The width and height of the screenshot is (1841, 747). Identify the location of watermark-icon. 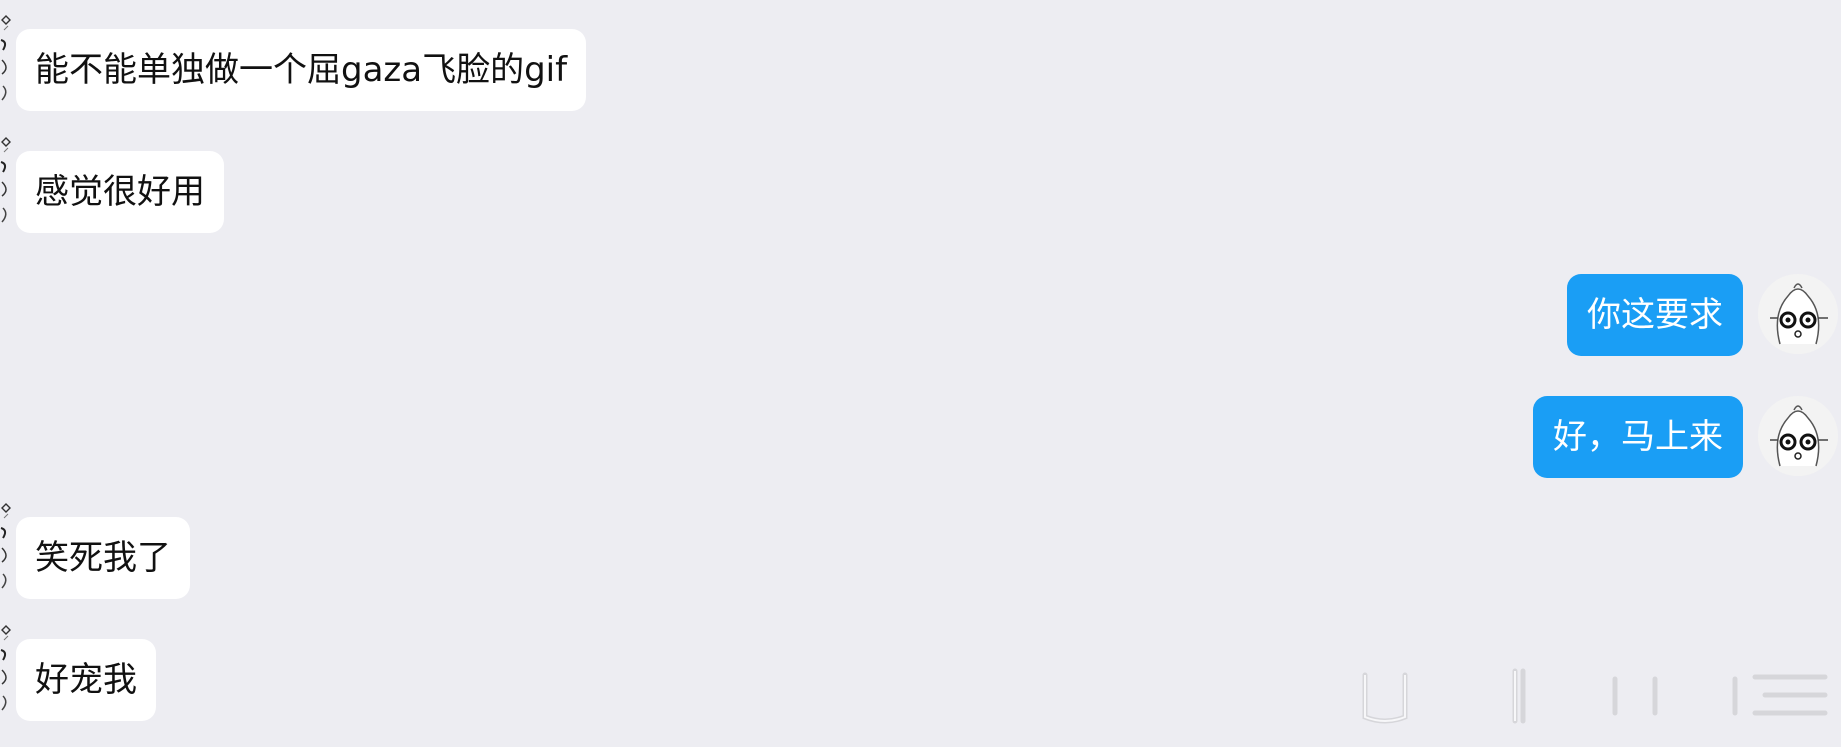
(1595, 696).